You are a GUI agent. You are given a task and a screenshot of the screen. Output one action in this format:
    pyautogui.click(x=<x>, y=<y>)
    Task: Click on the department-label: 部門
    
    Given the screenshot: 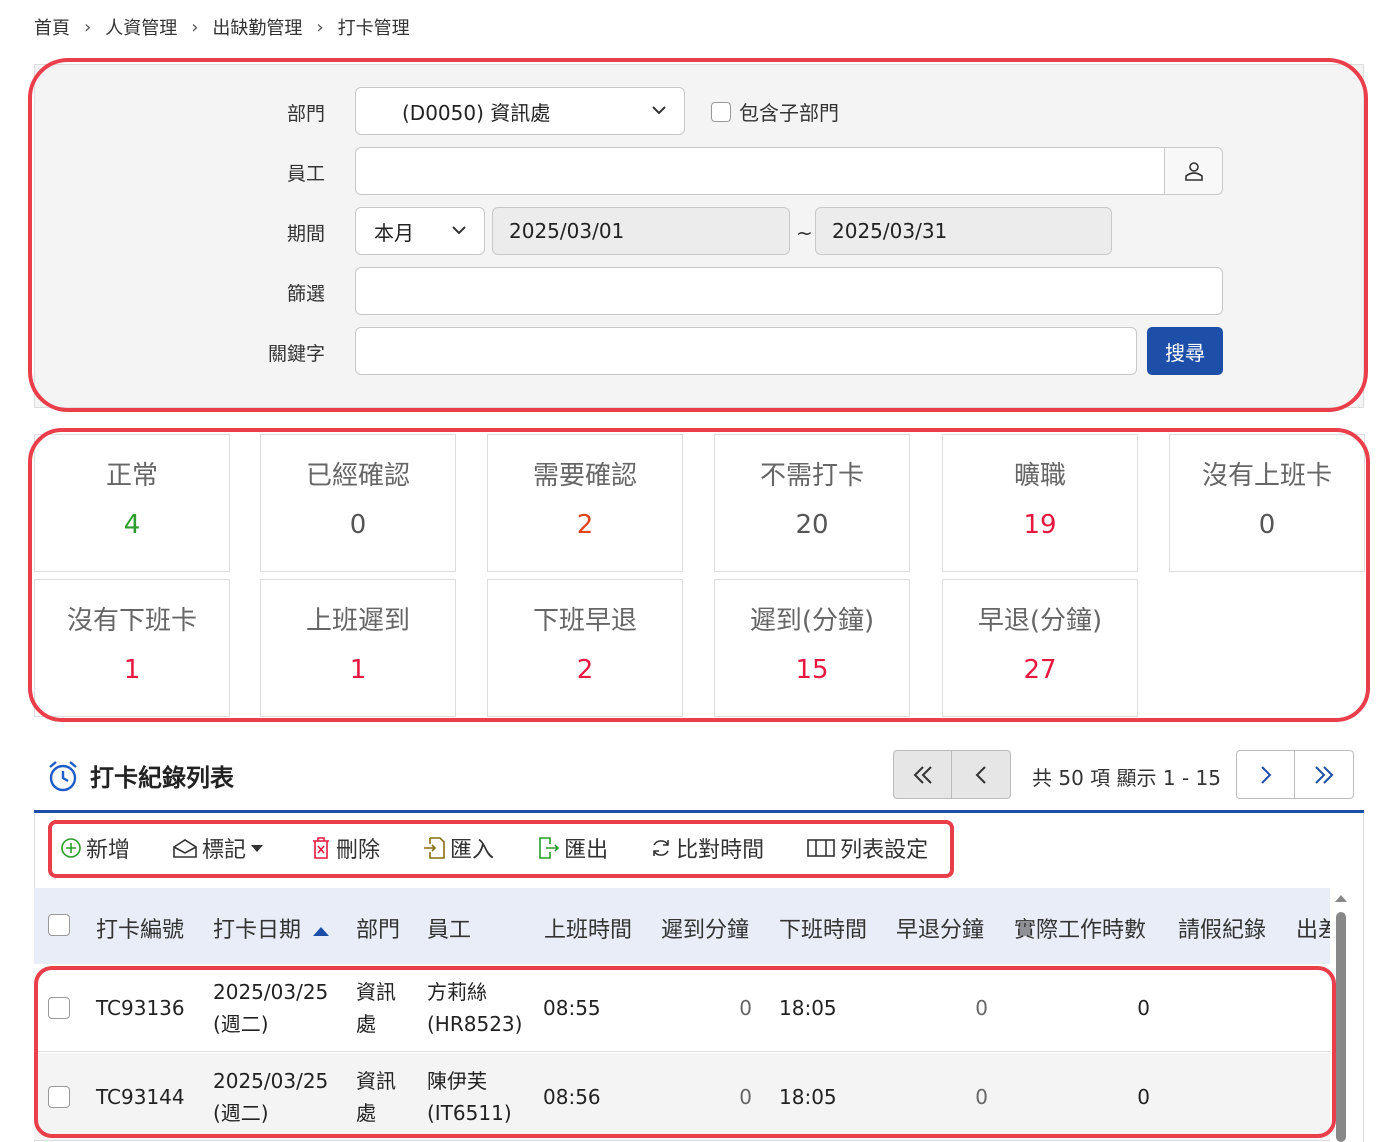 What is the action you would take?
    pyautogui.click(x=305, y=114)
    